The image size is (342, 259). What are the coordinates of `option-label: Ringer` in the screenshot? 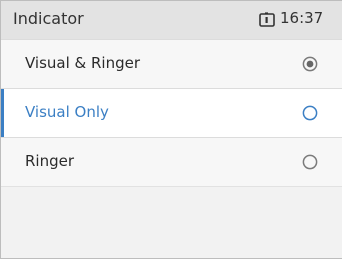 It's located at (50, 161).